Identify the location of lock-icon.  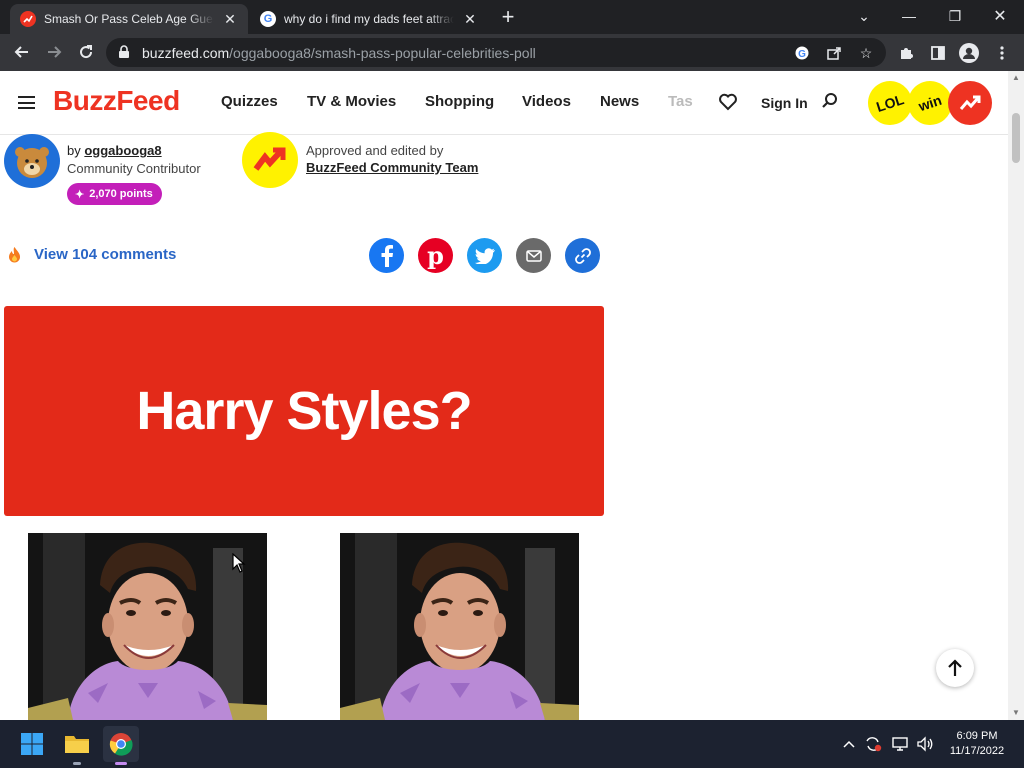
(124, 54).